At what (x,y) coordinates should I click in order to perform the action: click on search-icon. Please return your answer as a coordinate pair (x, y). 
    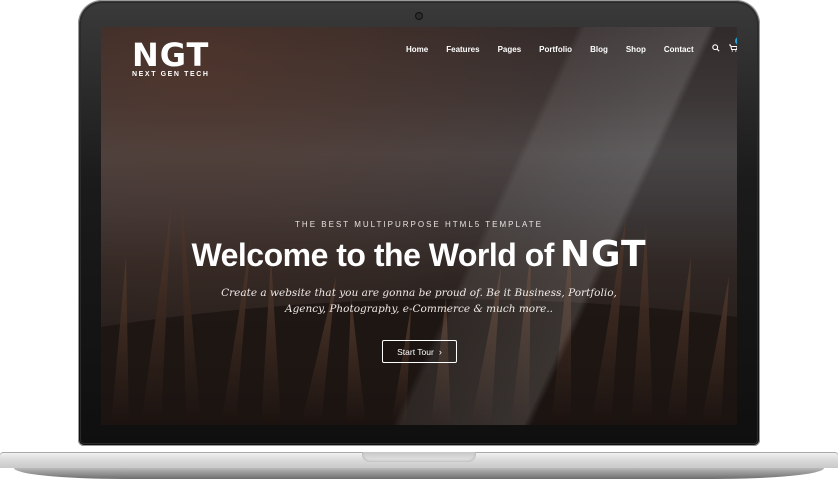
    Looking at the image, I should click on (715, 49).